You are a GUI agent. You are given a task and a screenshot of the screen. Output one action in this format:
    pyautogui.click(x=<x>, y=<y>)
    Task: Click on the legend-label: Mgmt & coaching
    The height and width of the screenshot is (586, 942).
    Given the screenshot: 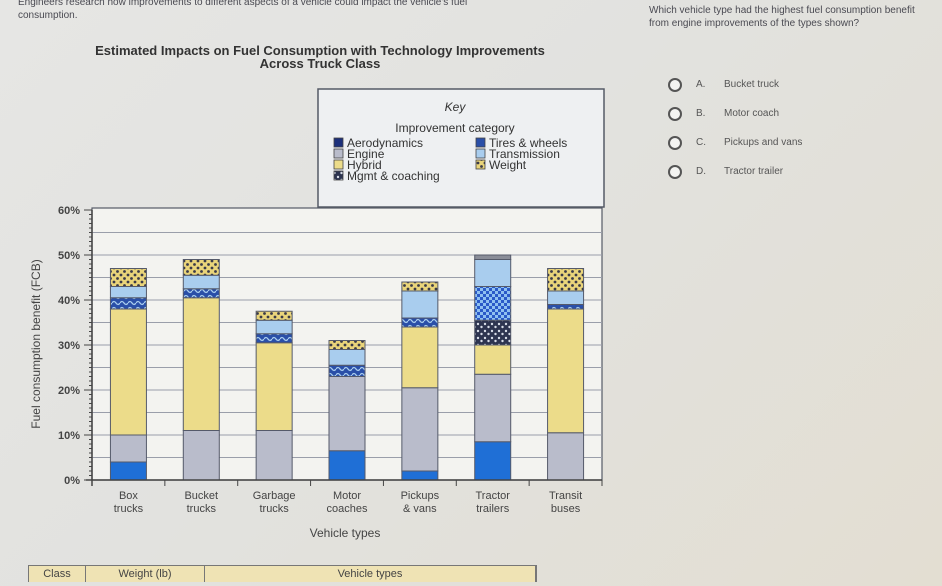 What is the action you would take?
    pyautogui.click(x=393, y=176)
    